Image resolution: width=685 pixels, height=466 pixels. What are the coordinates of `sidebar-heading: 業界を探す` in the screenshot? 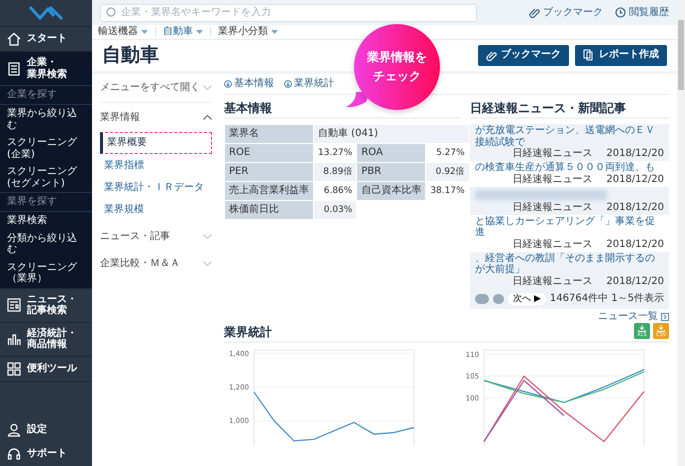 It's located at (46, 202).